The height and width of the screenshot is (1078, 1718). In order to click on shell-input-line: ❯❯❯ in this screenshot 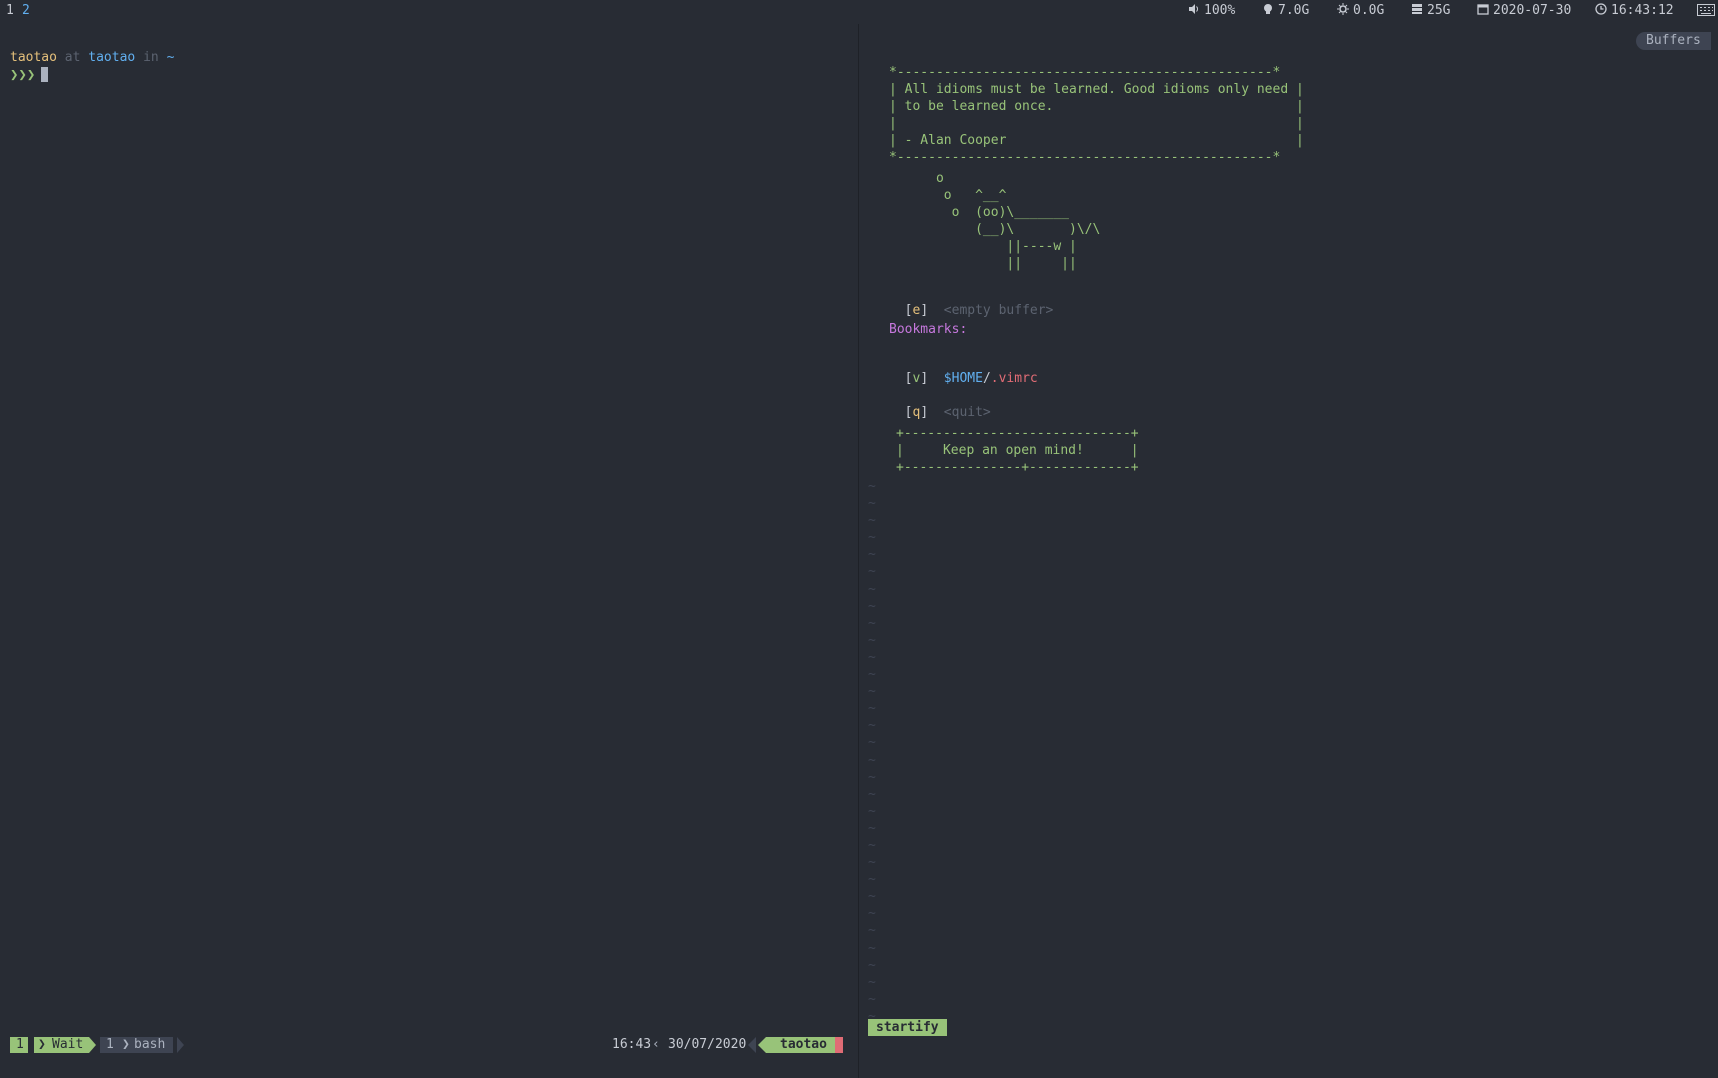, I will do `click(29, 75)`.